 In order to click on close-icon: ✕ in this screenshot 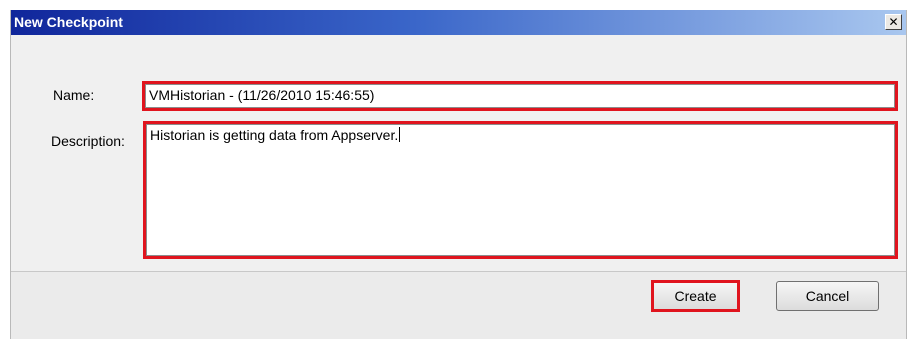, I will do `click(893, 22)`.